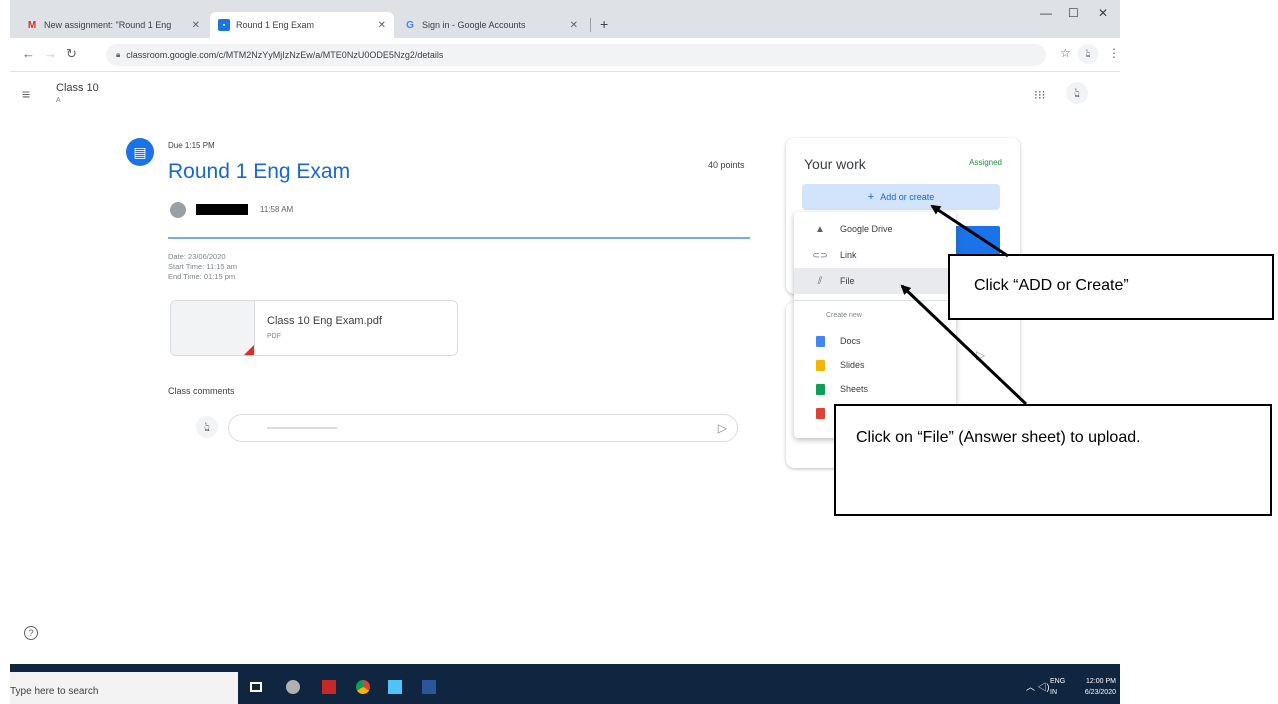 The width and height of the screenshot is (1278, 704). I want to click on drawings-icon, so click(820, 413).